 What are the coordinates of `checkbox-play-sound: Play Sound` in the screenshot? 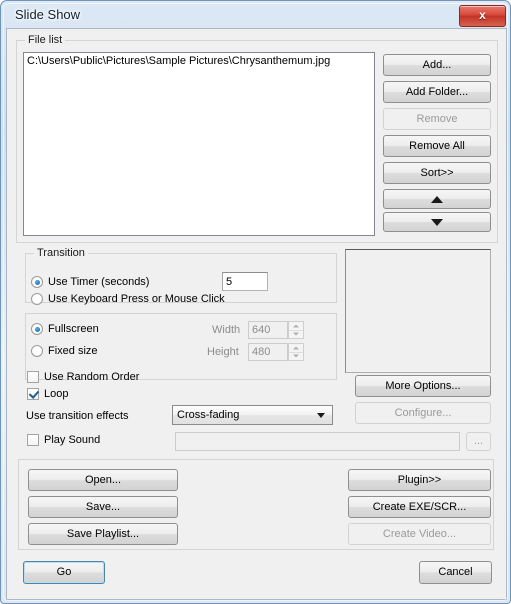 It's located at (63, 440).